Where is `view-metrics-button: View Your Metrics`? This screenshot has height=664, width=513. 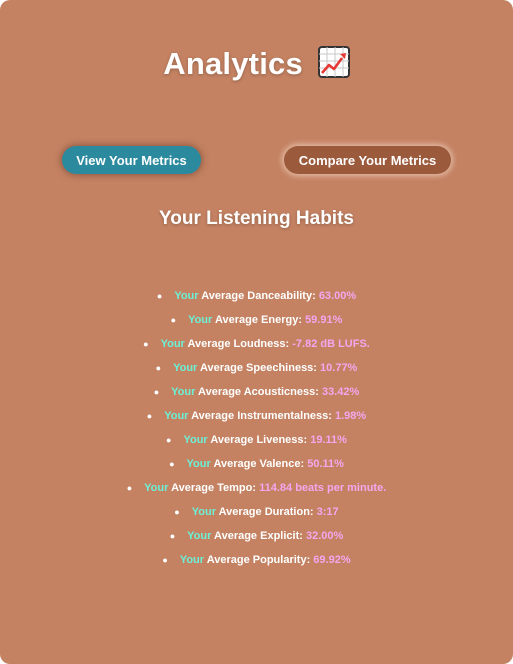
view-metrics-button: View Your Metrics is located at coordinates (131, 160).